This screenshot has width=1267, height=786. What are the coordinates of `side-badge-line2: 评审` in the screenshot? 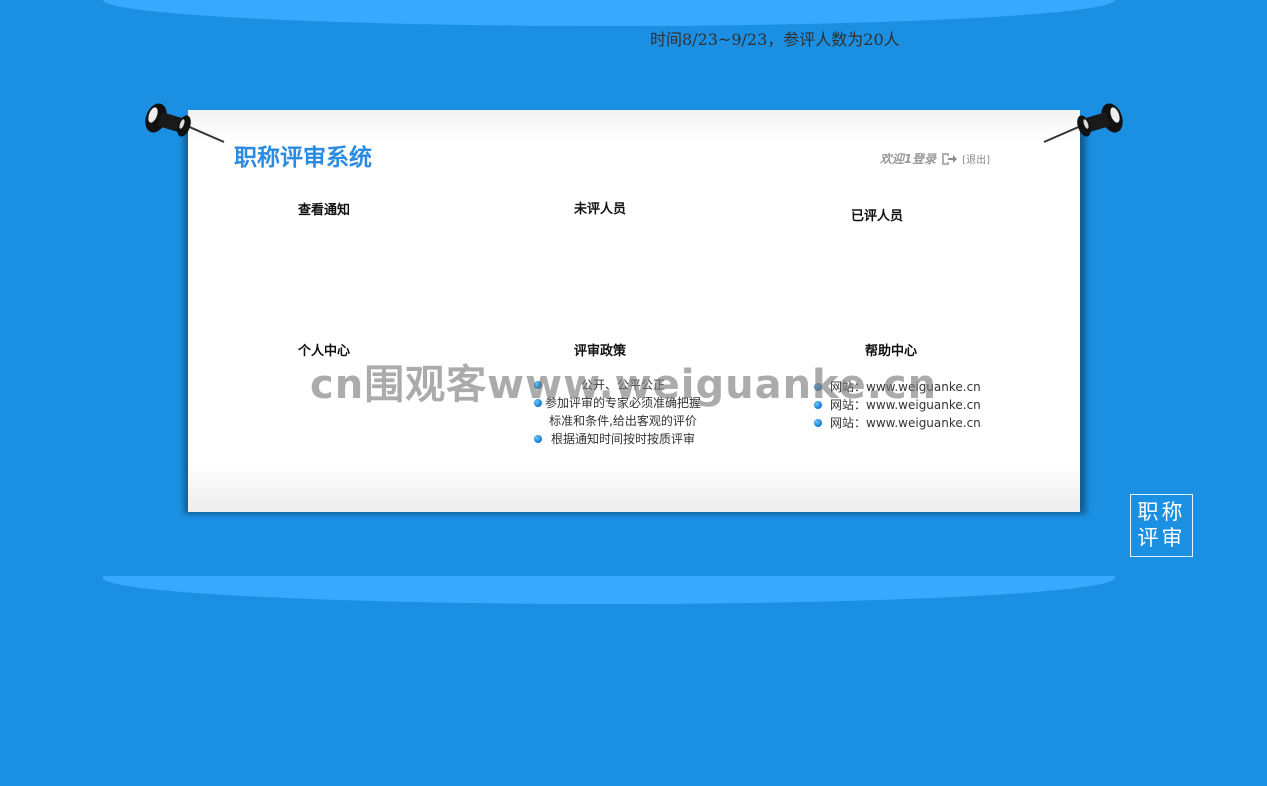 It's located at (1161, 538).